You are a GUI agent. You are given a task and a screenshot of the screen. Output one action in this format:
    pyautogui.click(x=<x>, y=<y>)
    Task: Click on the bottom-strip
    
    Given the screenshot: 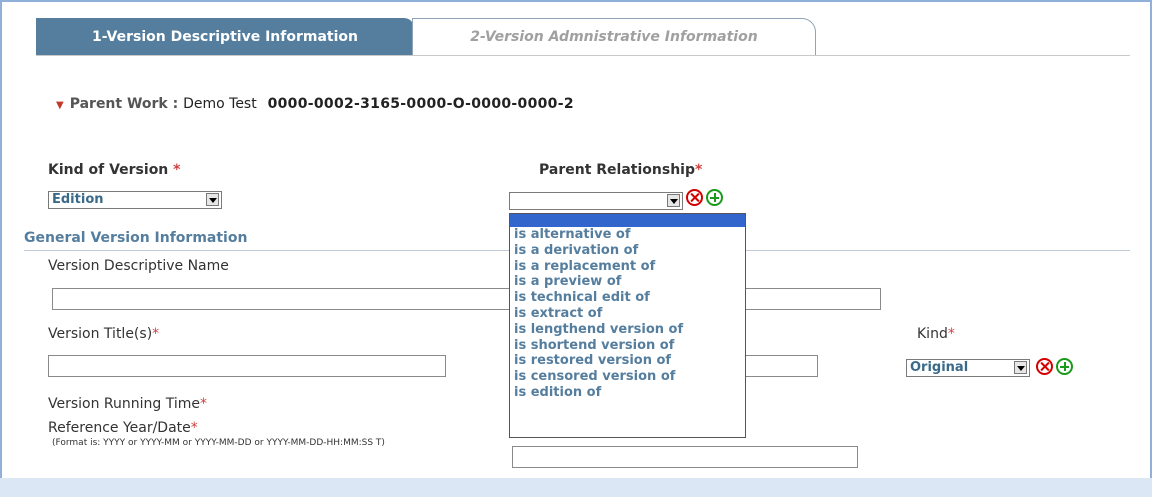 What is the action you would take?
    pyautogui.click(x=576, y=487)
    